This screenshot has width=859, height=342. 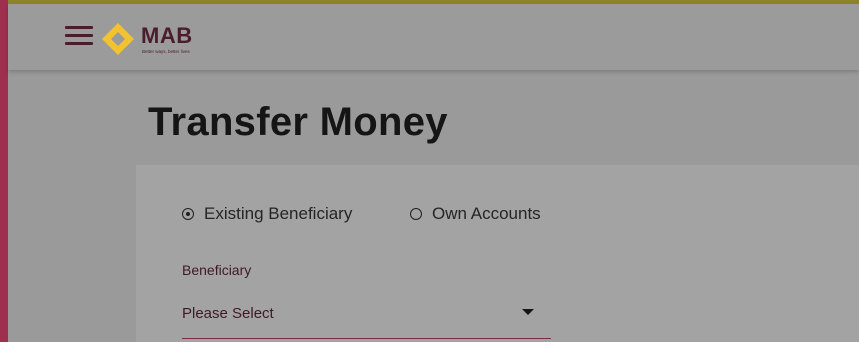 I want to click on side-accent-stripe, so click(x=4, y=171).